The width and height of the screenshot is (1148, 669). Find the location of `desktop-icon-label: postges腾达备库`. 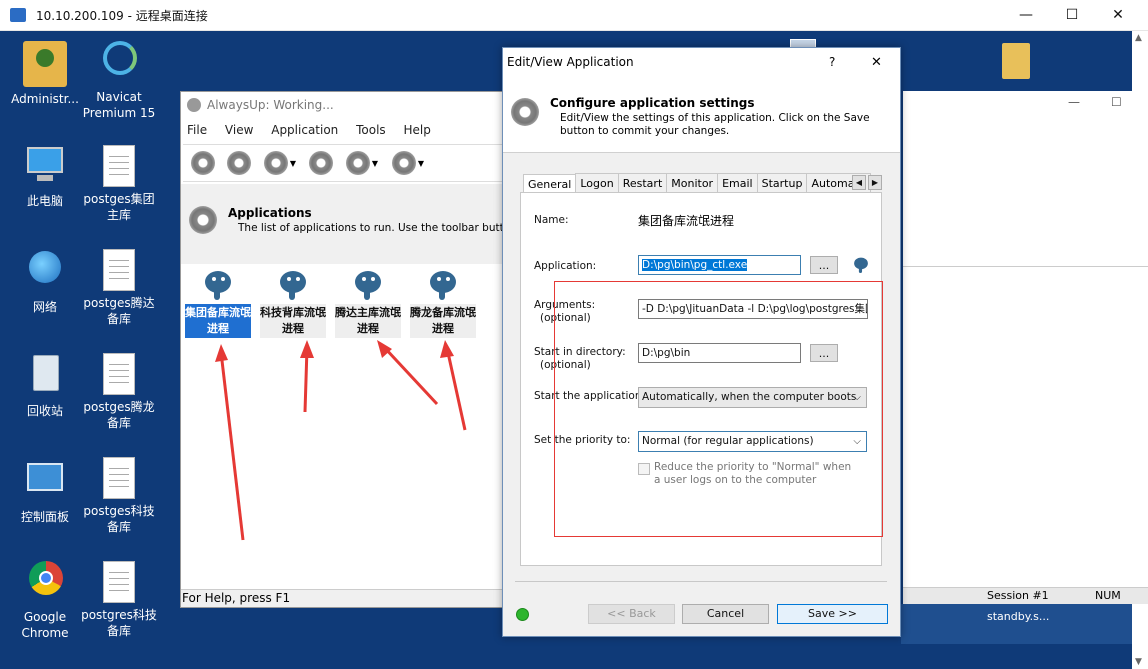

desktop-icon-label: postges腾达备库 is located at coordinates (119, 311).